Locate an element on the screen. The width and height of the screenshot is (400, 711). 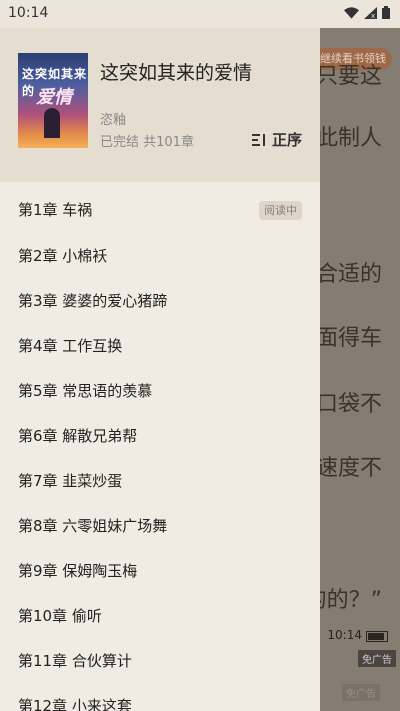
chapter-label: 第3章 婆婆的爱心猪蹄 is located at coordinates (93, 301).